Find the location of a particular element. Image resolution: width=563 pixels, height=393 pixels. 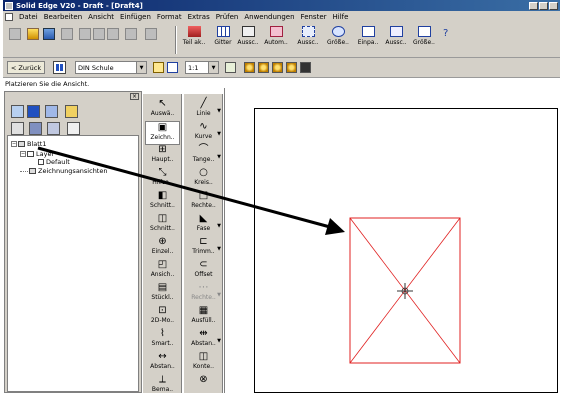

fit-button: Einpa.. is located at coordinates (368, 40).